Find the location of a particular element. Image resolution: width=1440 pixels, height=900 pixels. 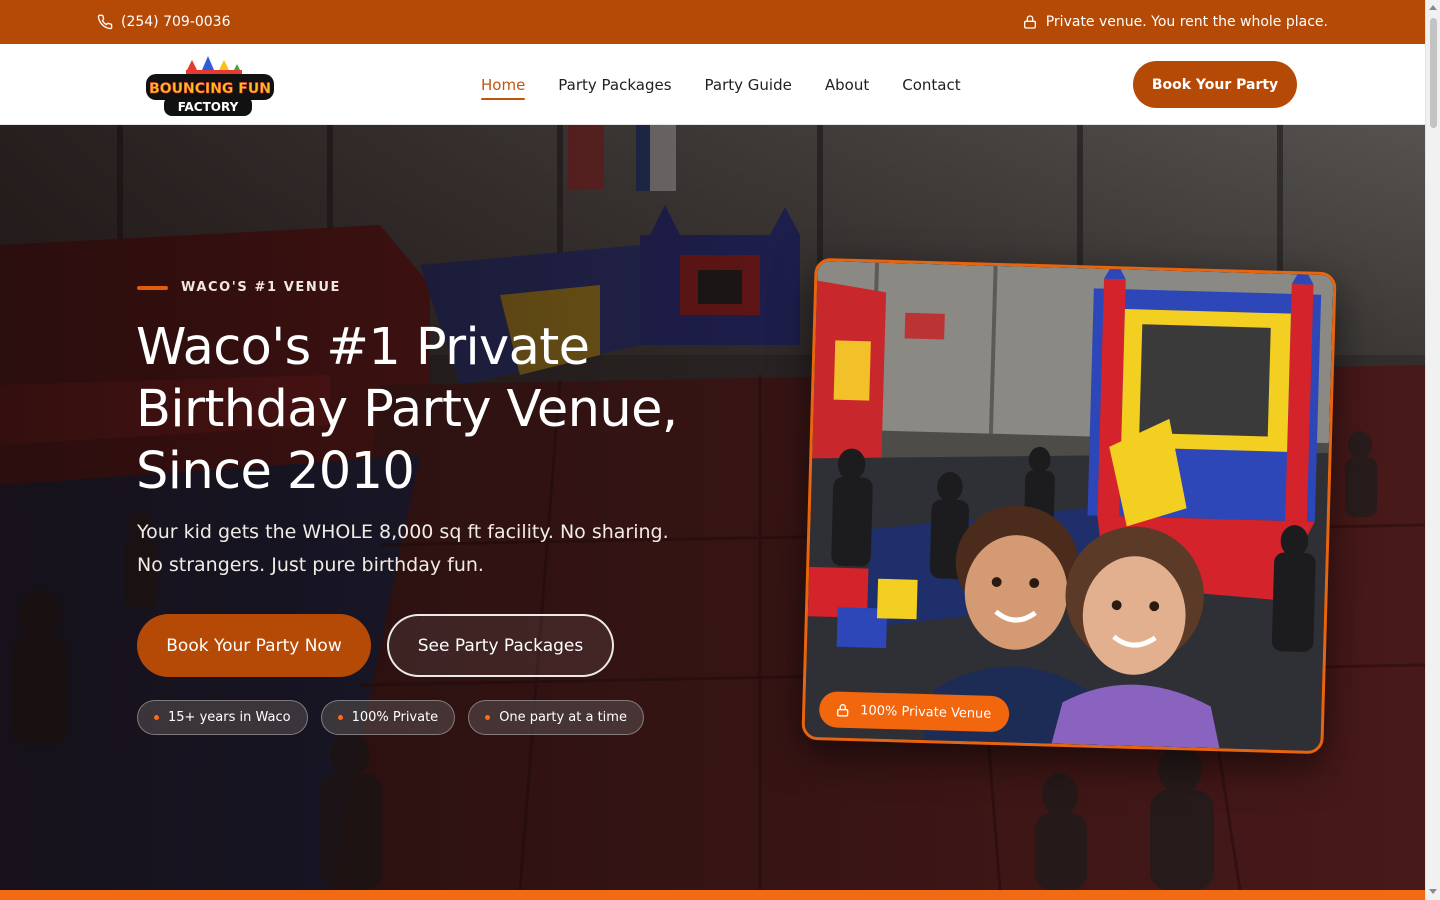

private-venue-badge-text: 100% Private Venue is located at coordinates (926, 712).